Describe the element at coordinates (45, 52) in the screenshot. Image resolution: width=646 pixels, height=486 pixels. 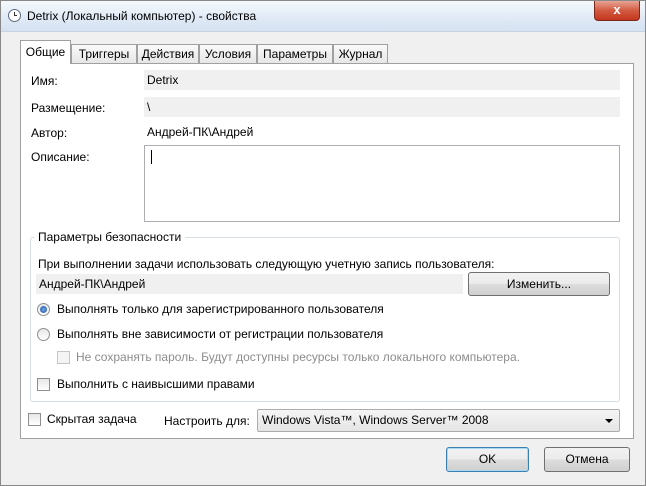
I see `tab-general: Общие` at that location.